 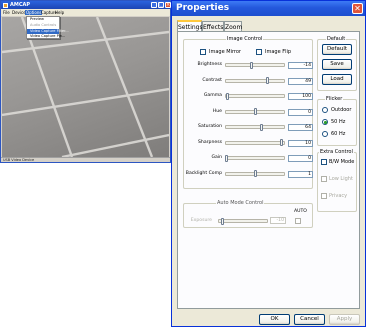 What do you see at coordinates (357, 8) in the screenshot?
I see `close-icon: ✕` at bounding box center [357, 8].